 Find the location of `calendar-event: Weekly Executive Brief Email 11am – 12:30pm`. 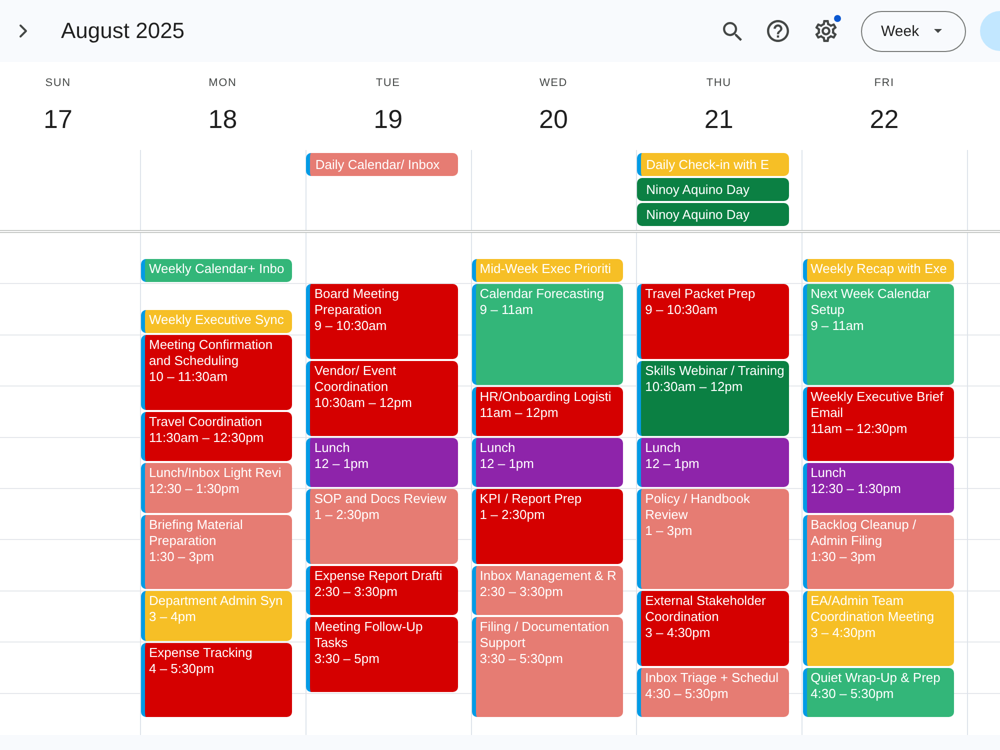

calendar-event: Weekly Executive Brief Email 11am – 12:30pm is located at coordinates (878, 424).